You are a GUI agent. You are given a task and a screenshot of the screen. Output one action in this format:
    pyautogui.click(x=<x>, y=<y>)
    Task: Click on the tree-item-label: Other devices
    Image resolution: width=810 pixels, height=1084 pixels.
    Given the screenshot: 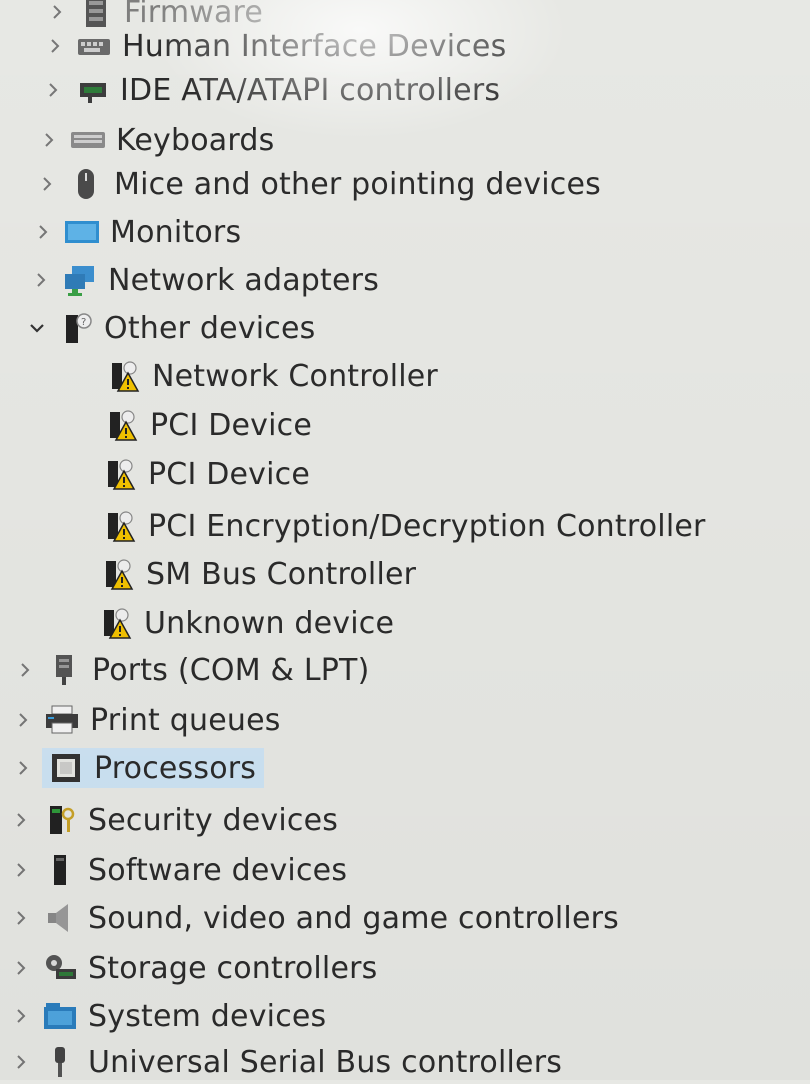 What is the action you would take?
    pyautogui.click(x=210, y=328)
    